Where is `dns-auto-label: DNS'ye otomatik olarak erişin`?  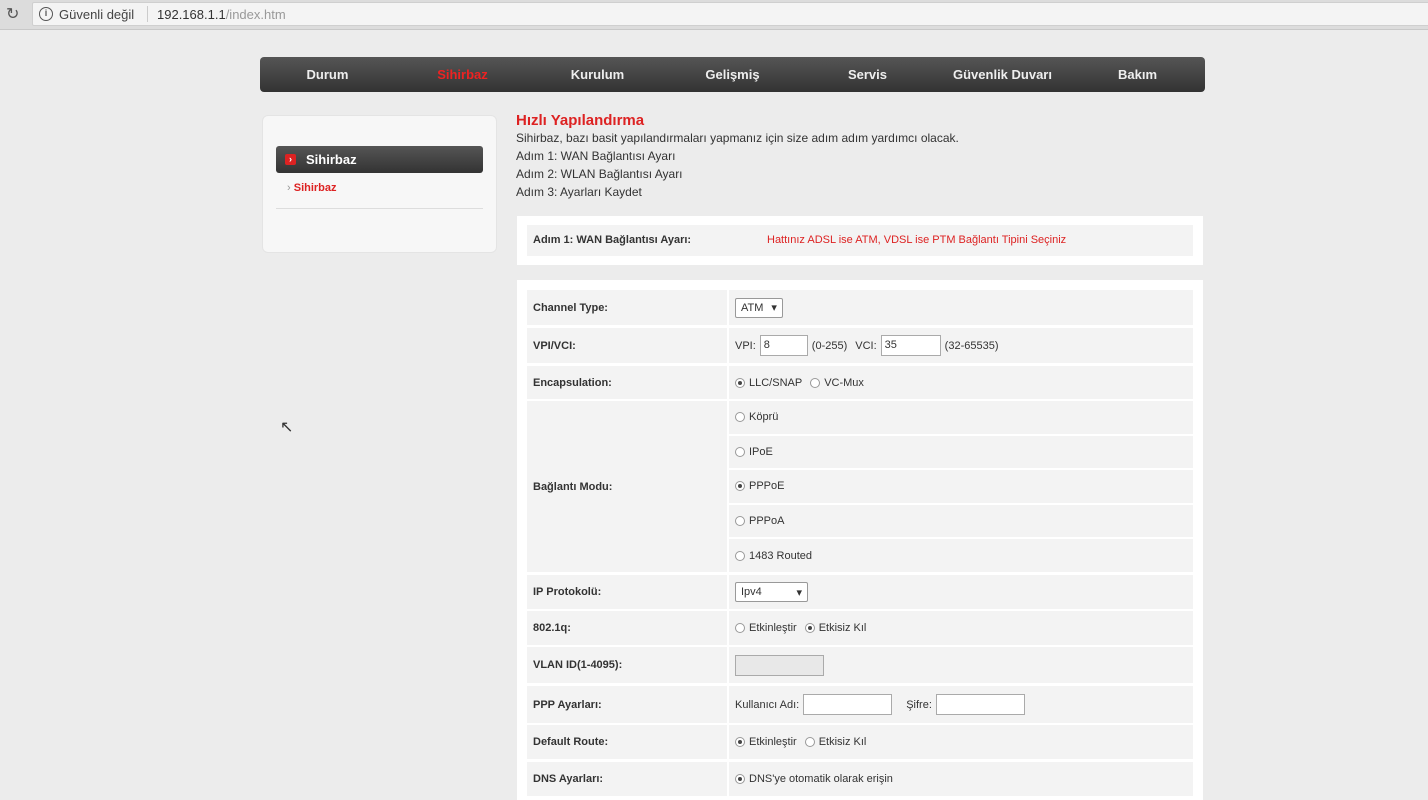 dns-auto-label: DNS'ye otomatik olarak erişin is located at coordinates (821, 779).